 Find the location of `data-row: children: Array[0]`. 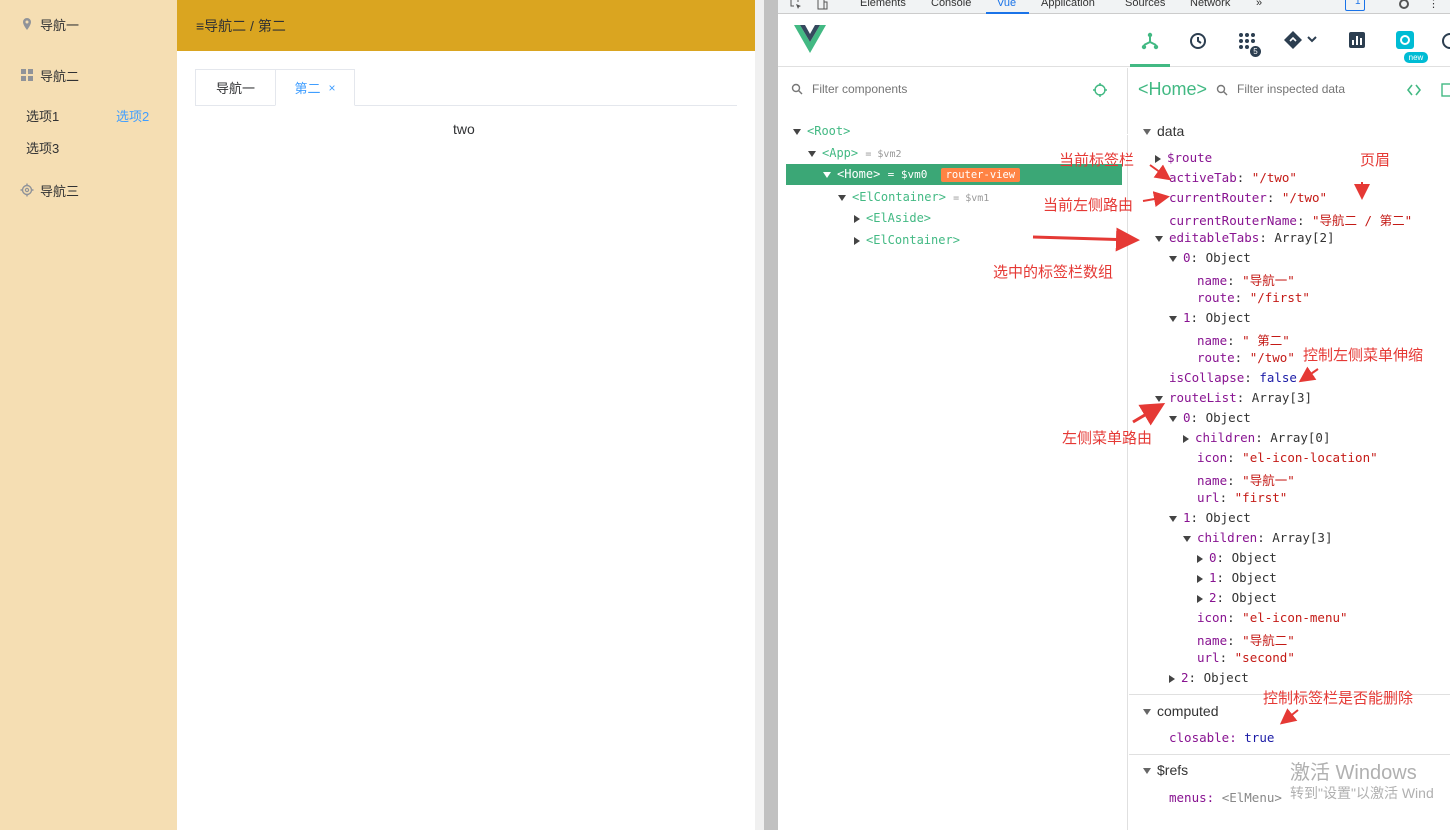

data-row: children: Array[0] is located at coordinates (1257, 437).